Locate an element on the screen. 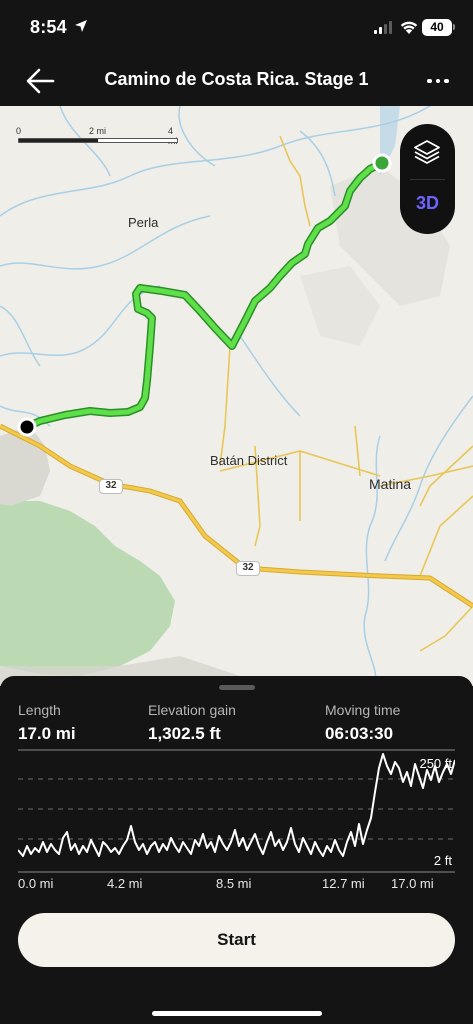  controls-divider is located at coordinates (427, 179).